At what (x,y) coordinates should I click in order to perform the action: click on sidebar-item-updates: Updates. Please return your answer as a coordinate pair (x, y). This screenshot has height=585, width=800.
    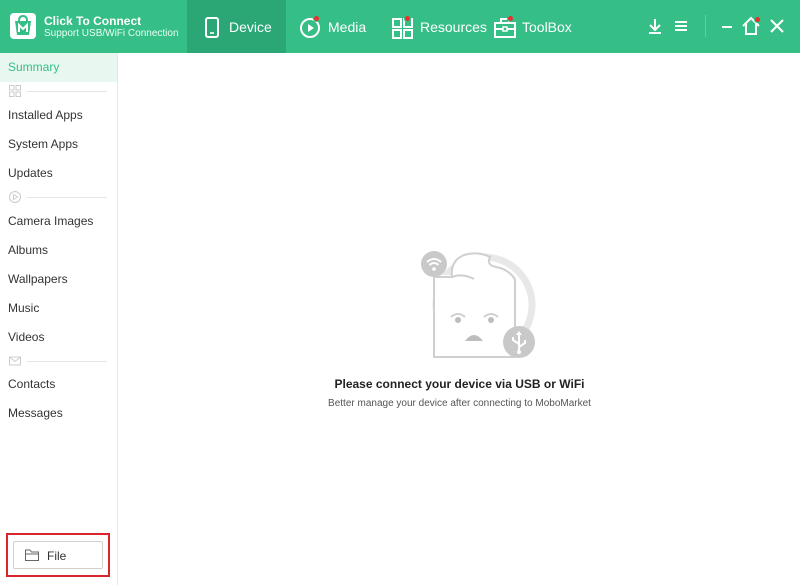
    Looking at the image, I should click on (58, 173).